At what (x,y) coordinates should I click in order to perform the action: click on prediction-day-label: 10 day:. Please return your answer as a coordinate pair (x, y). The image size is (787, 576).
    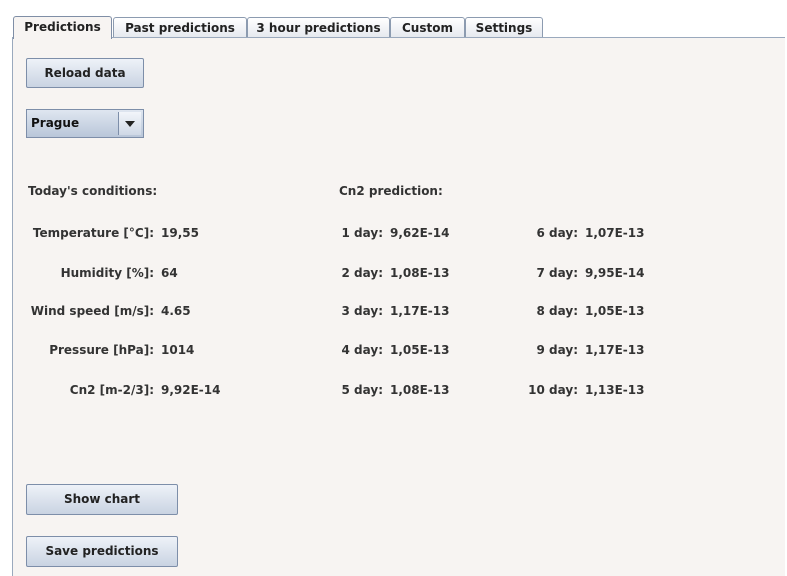
    Looking at the image, I should click on (553, 390).